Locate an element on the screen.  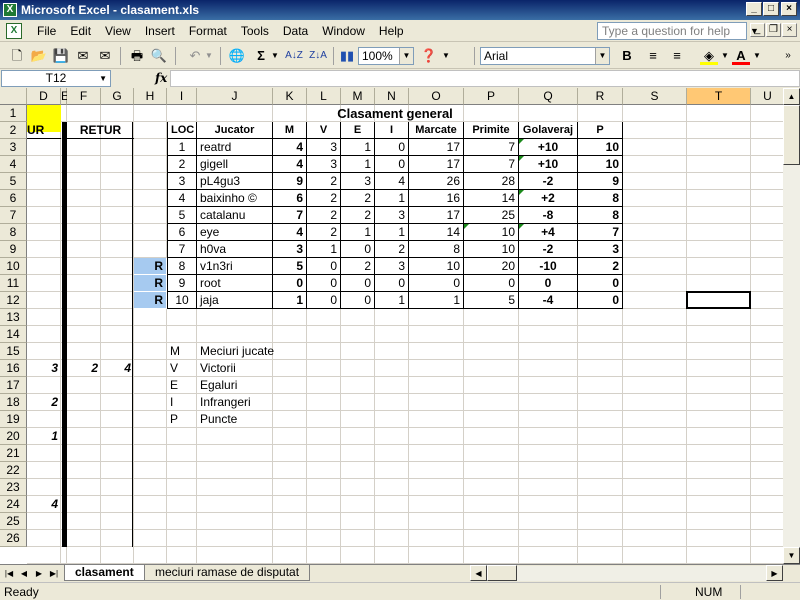
legend-code: M is located at coordinates (182, 351).